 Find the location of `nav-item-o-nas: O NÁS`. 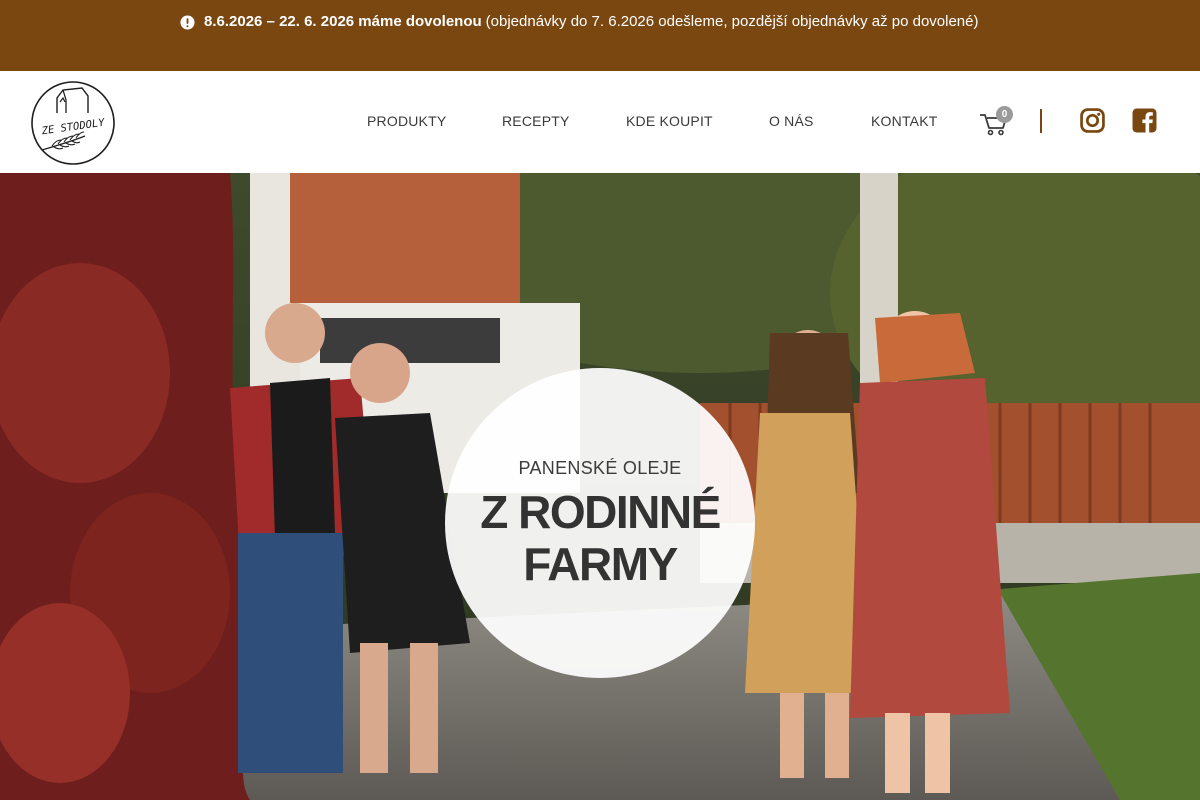

nav-item-o-nas: O NÁS is located at coordinates (791, 121).